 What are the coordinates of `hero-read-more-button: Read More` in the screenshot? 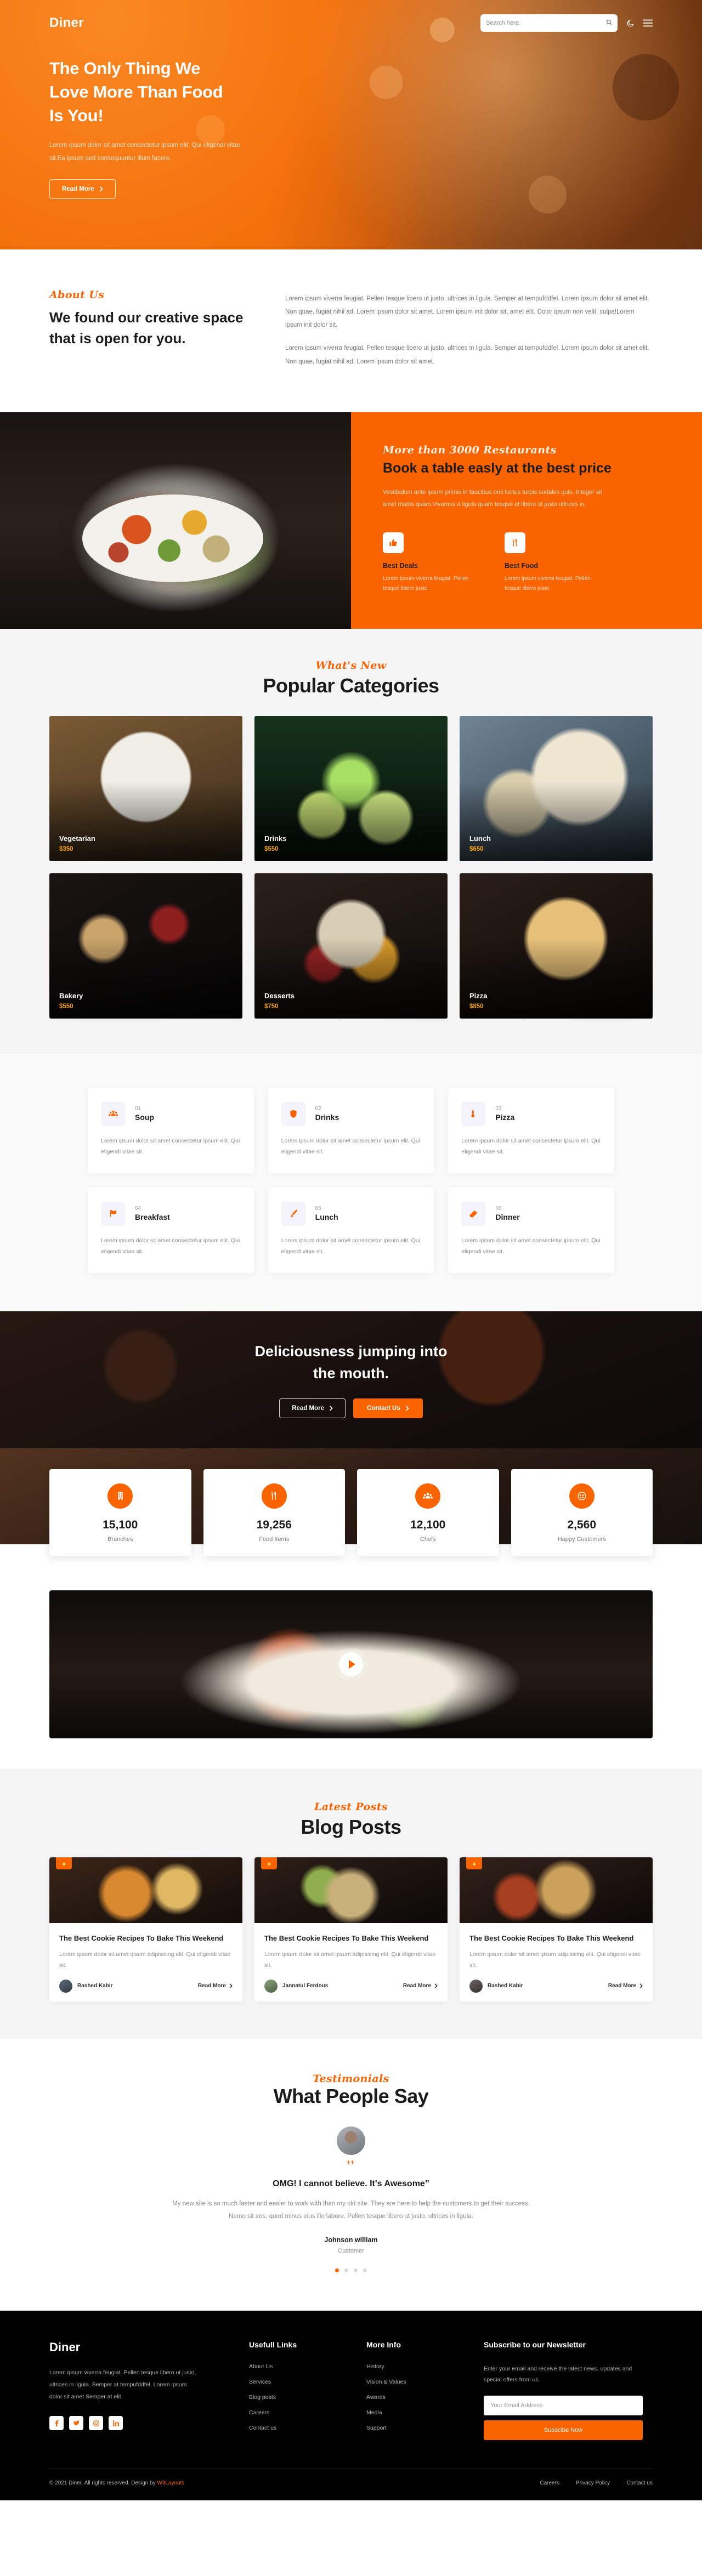 It's located at (82, 189).